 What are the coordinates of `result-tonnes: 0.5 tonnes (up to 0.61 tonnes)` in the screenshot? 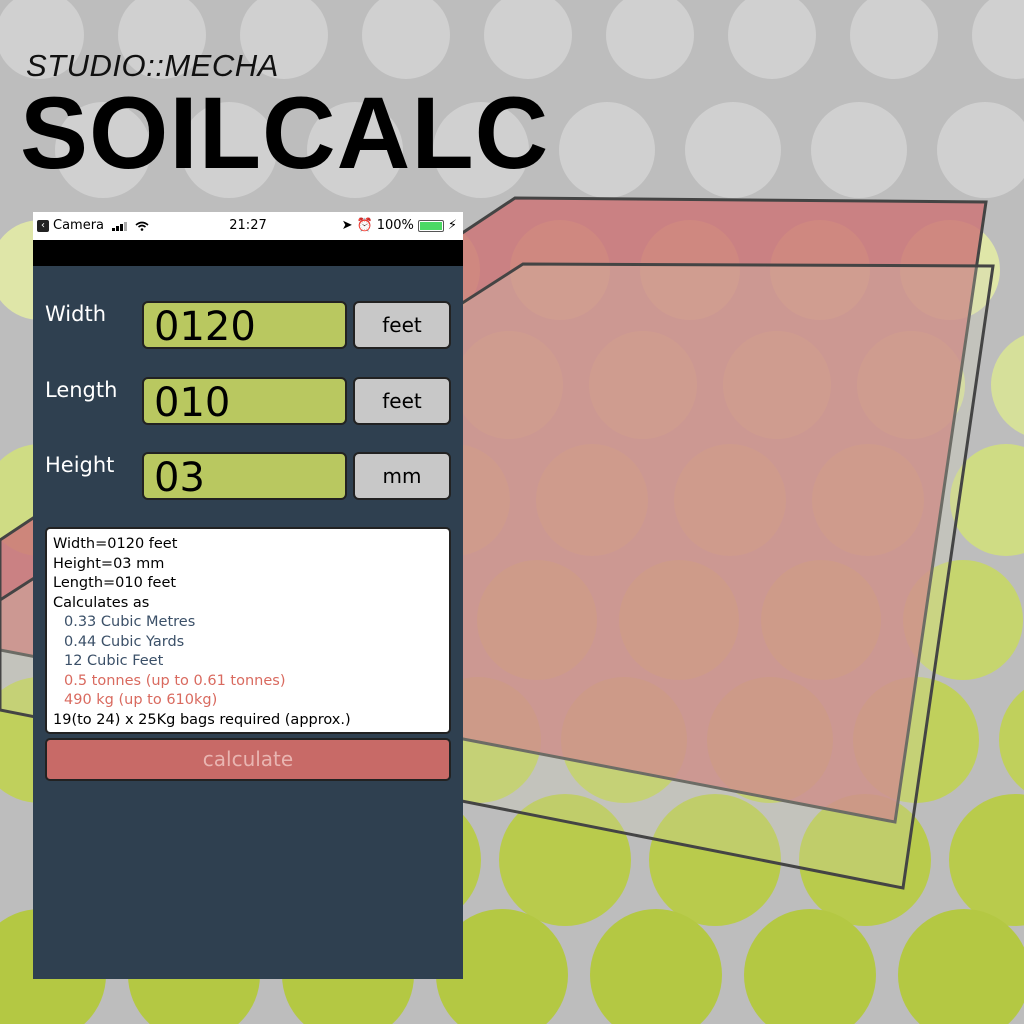 It's located at (175, 680).